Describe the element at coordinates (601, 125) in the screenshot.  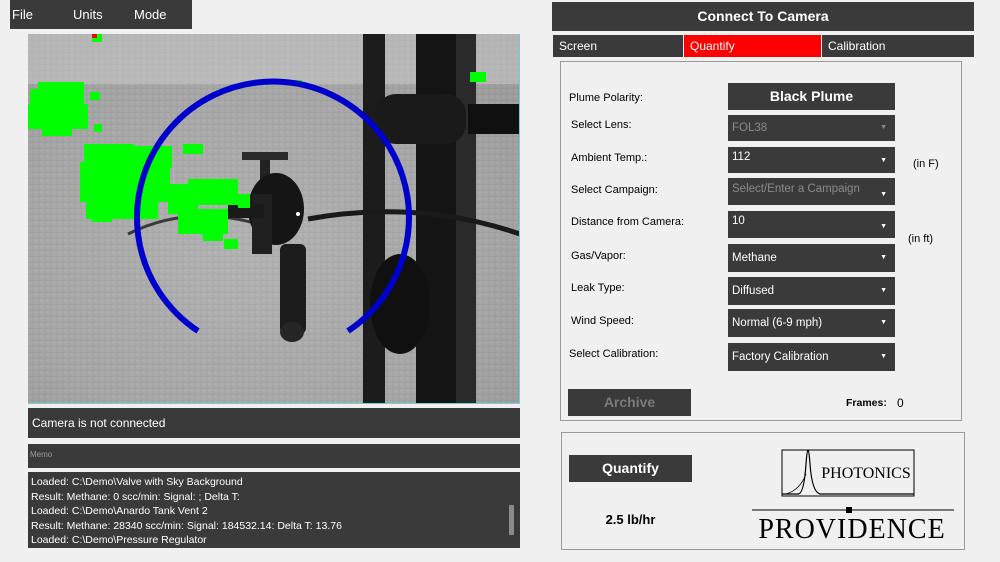
I see `select-lens-label: Select Lens:` at that location.